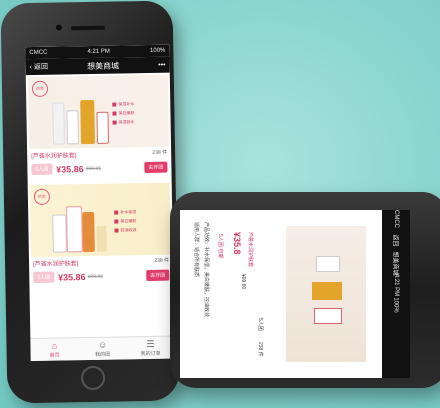  I want to click on back-button: 返回, so click(395, 240).